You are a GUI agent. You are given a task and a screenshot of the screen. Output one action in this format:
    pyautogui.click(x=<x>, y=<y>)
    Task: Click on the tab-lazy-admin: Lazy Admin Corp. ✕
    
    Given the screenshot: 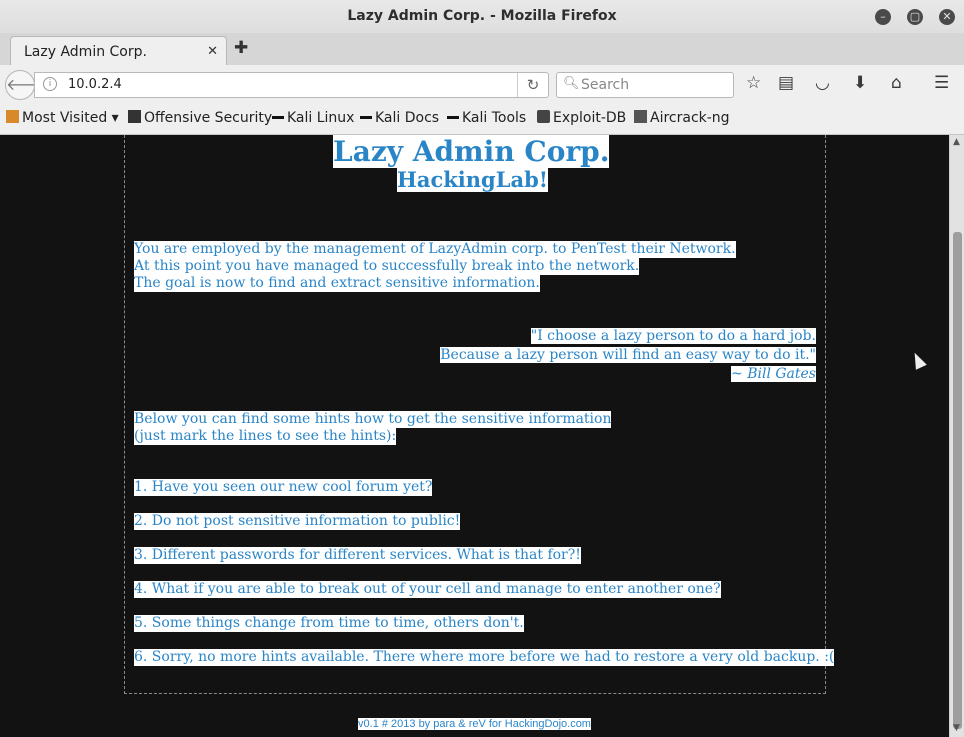 What is the action you would take?
    pyautogui.click(x=118, y=51)
    